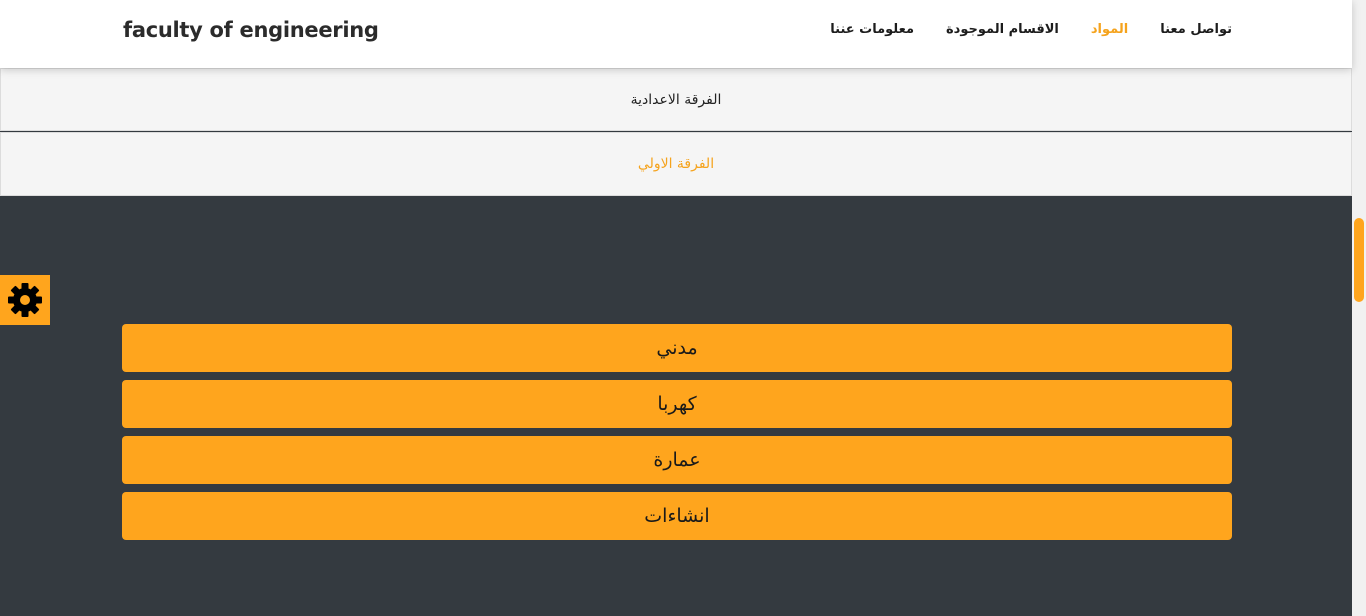 Image resolution: width=1366 pixels, height=616 pixels. What do you see at coordinates (872, 29) in the screenshot?
I see `nav-about: معلومات عننا` at bounding box center [872, 29].